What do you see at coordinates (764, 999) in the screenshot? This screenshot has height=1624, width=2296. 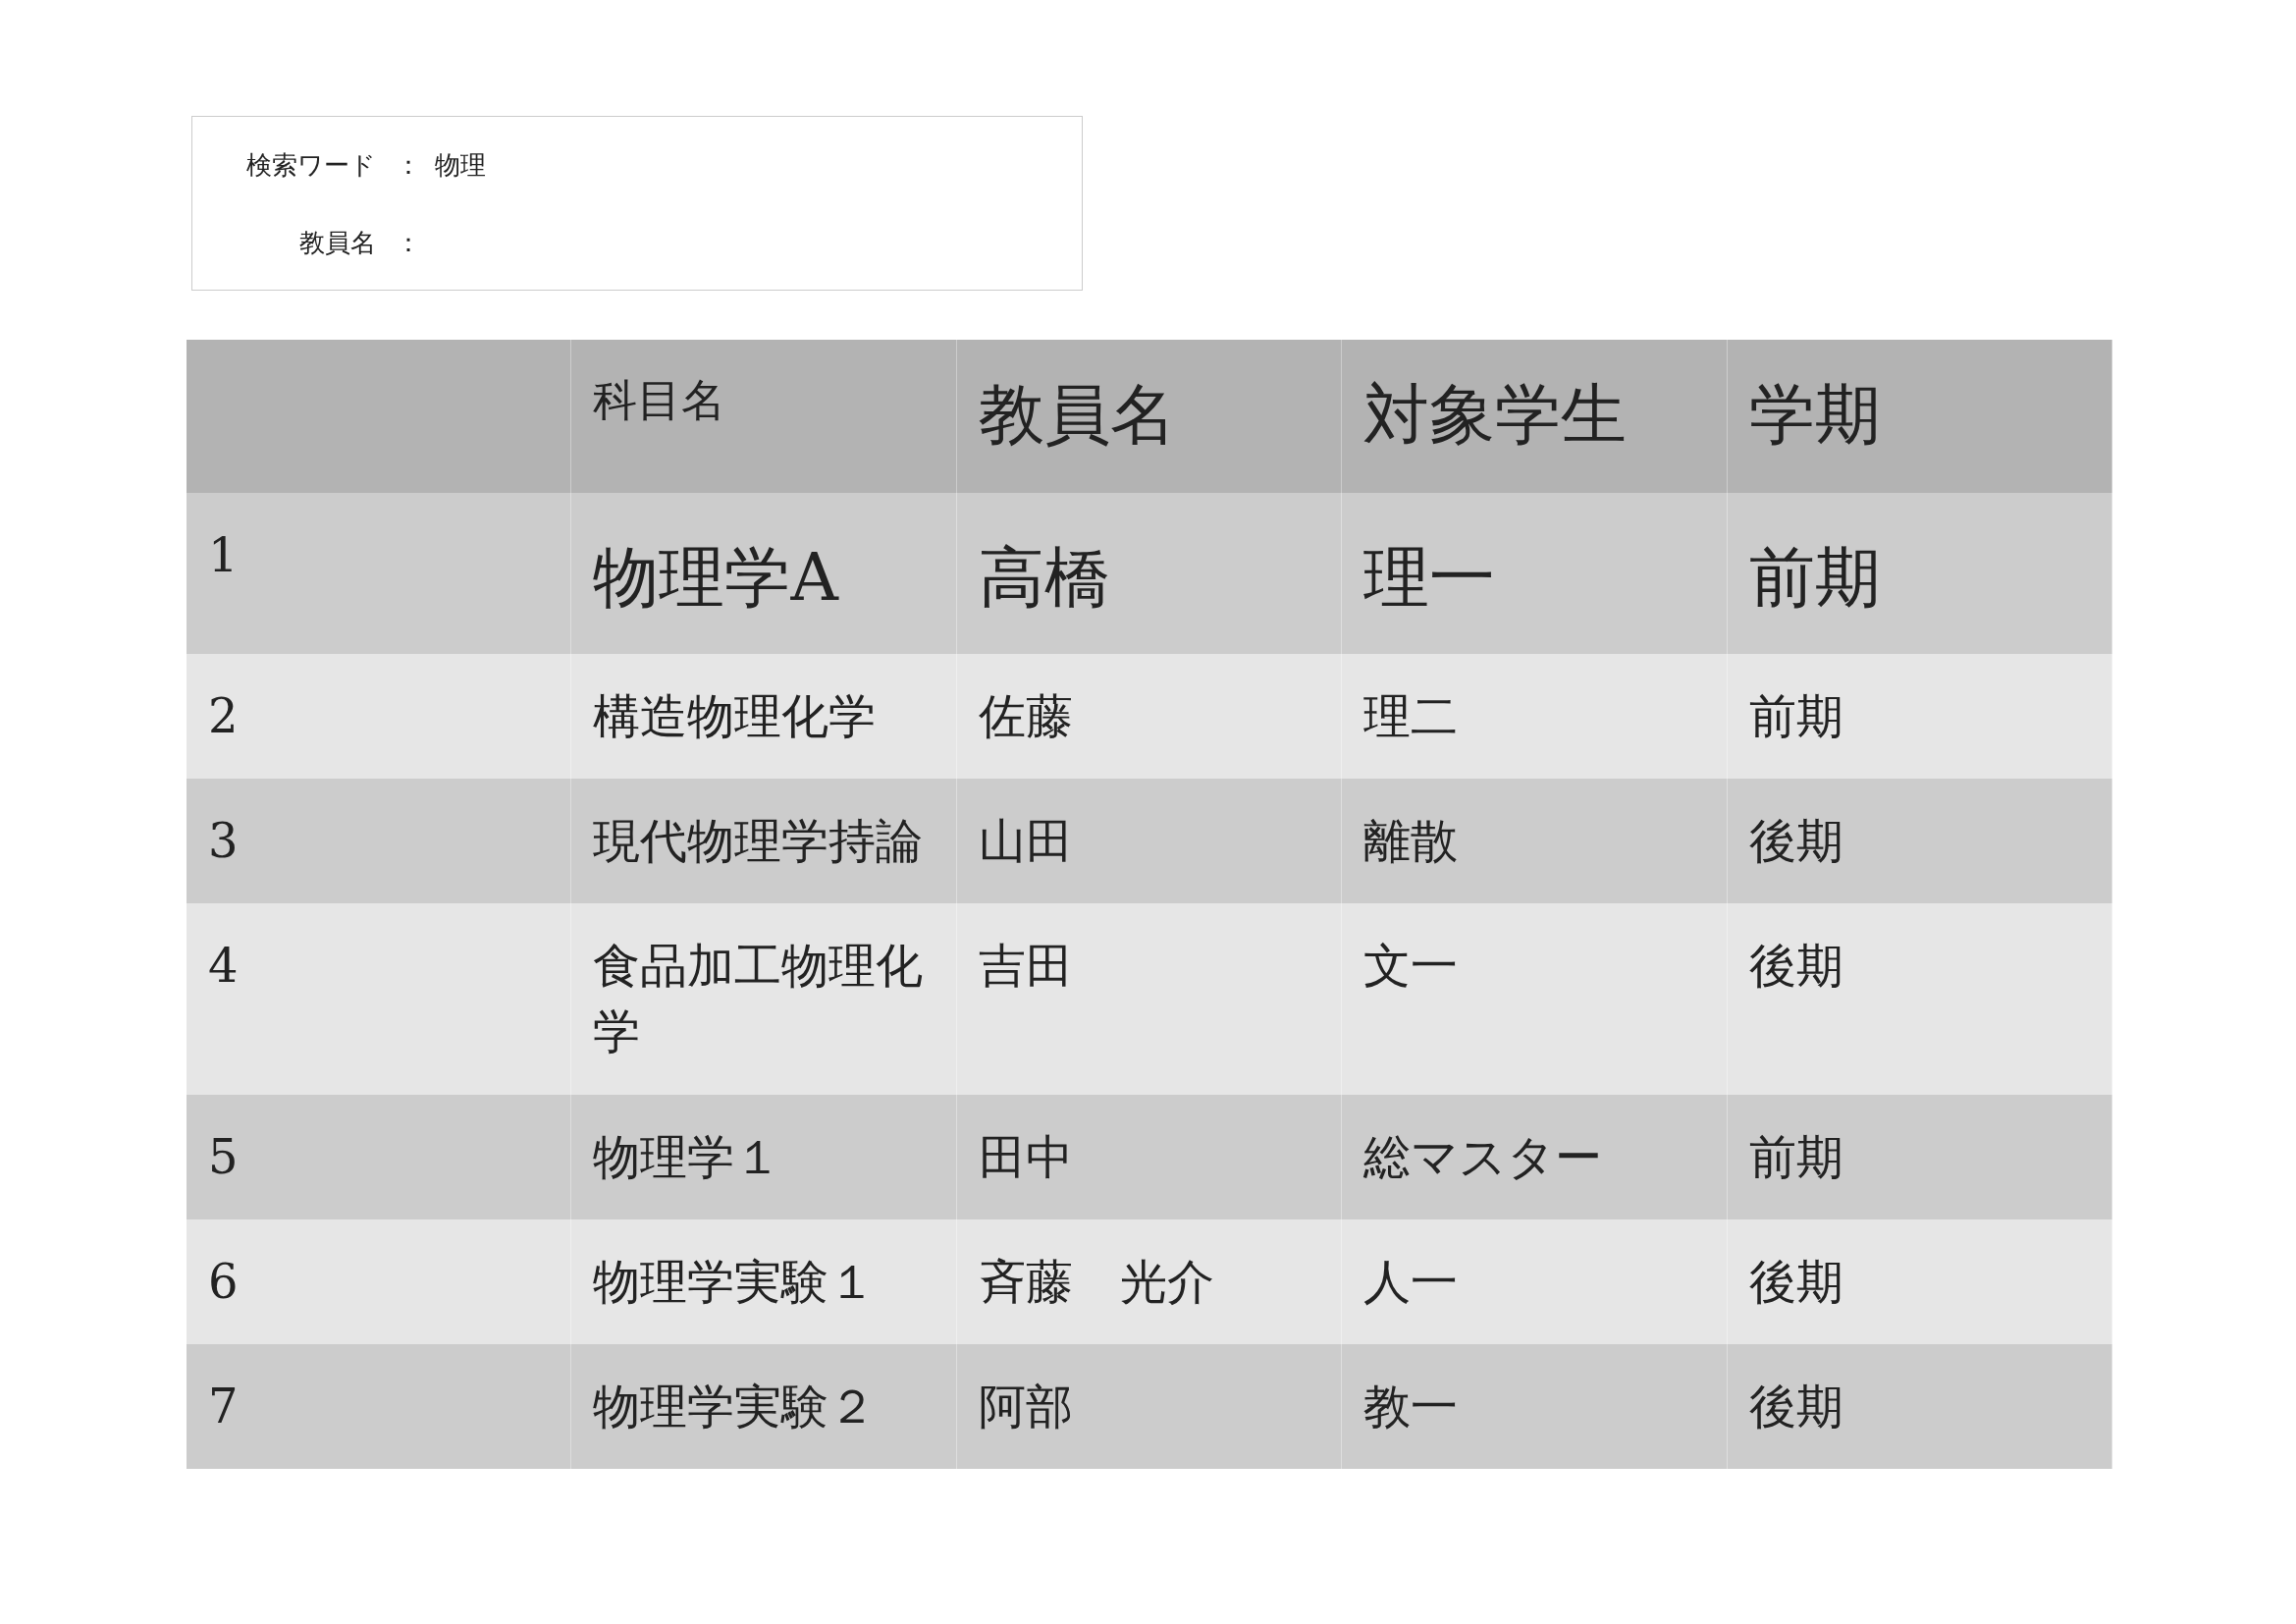 I see `table-cell: 食品加工物理化学` at bounding box center [764, 999].